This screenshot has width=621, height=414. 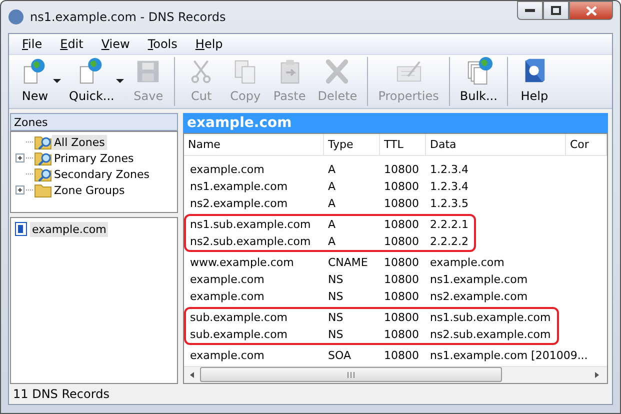 What do you see at coordinates (254, 144) in the screenshot?
I see `column-header: Name` at bounding box center [254, 144].